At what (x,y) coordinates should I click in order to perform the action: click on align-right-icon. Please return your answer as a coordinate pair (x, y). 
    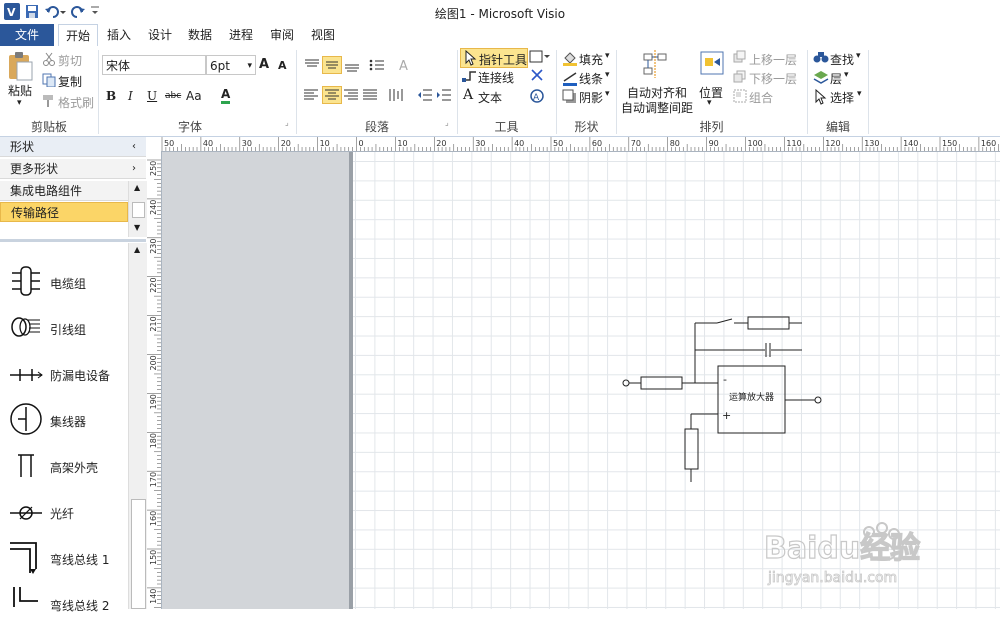
    Looking at the image, I should click on (351, 96).